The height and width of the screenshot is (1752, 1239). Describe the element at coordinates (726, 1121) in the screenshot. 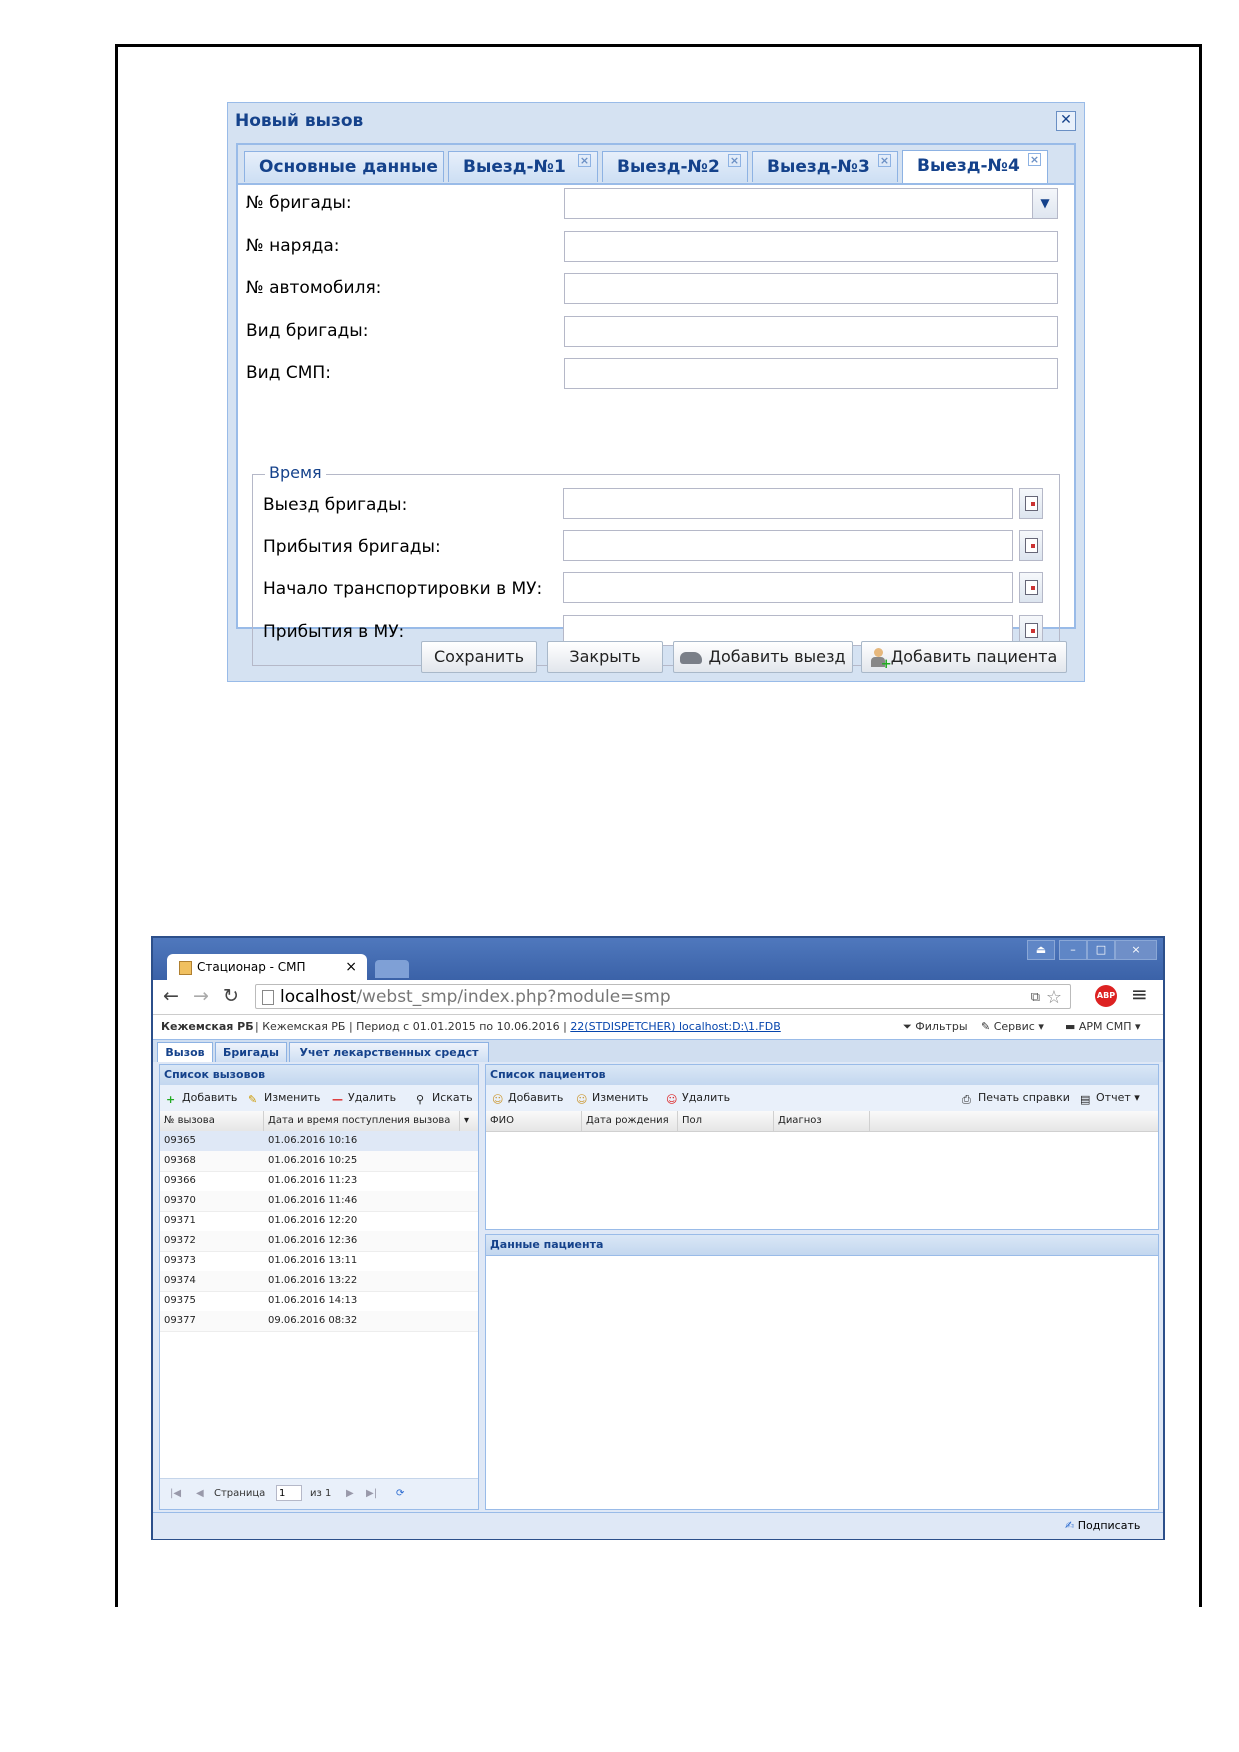

I see `column-sex: Пол` at that location.